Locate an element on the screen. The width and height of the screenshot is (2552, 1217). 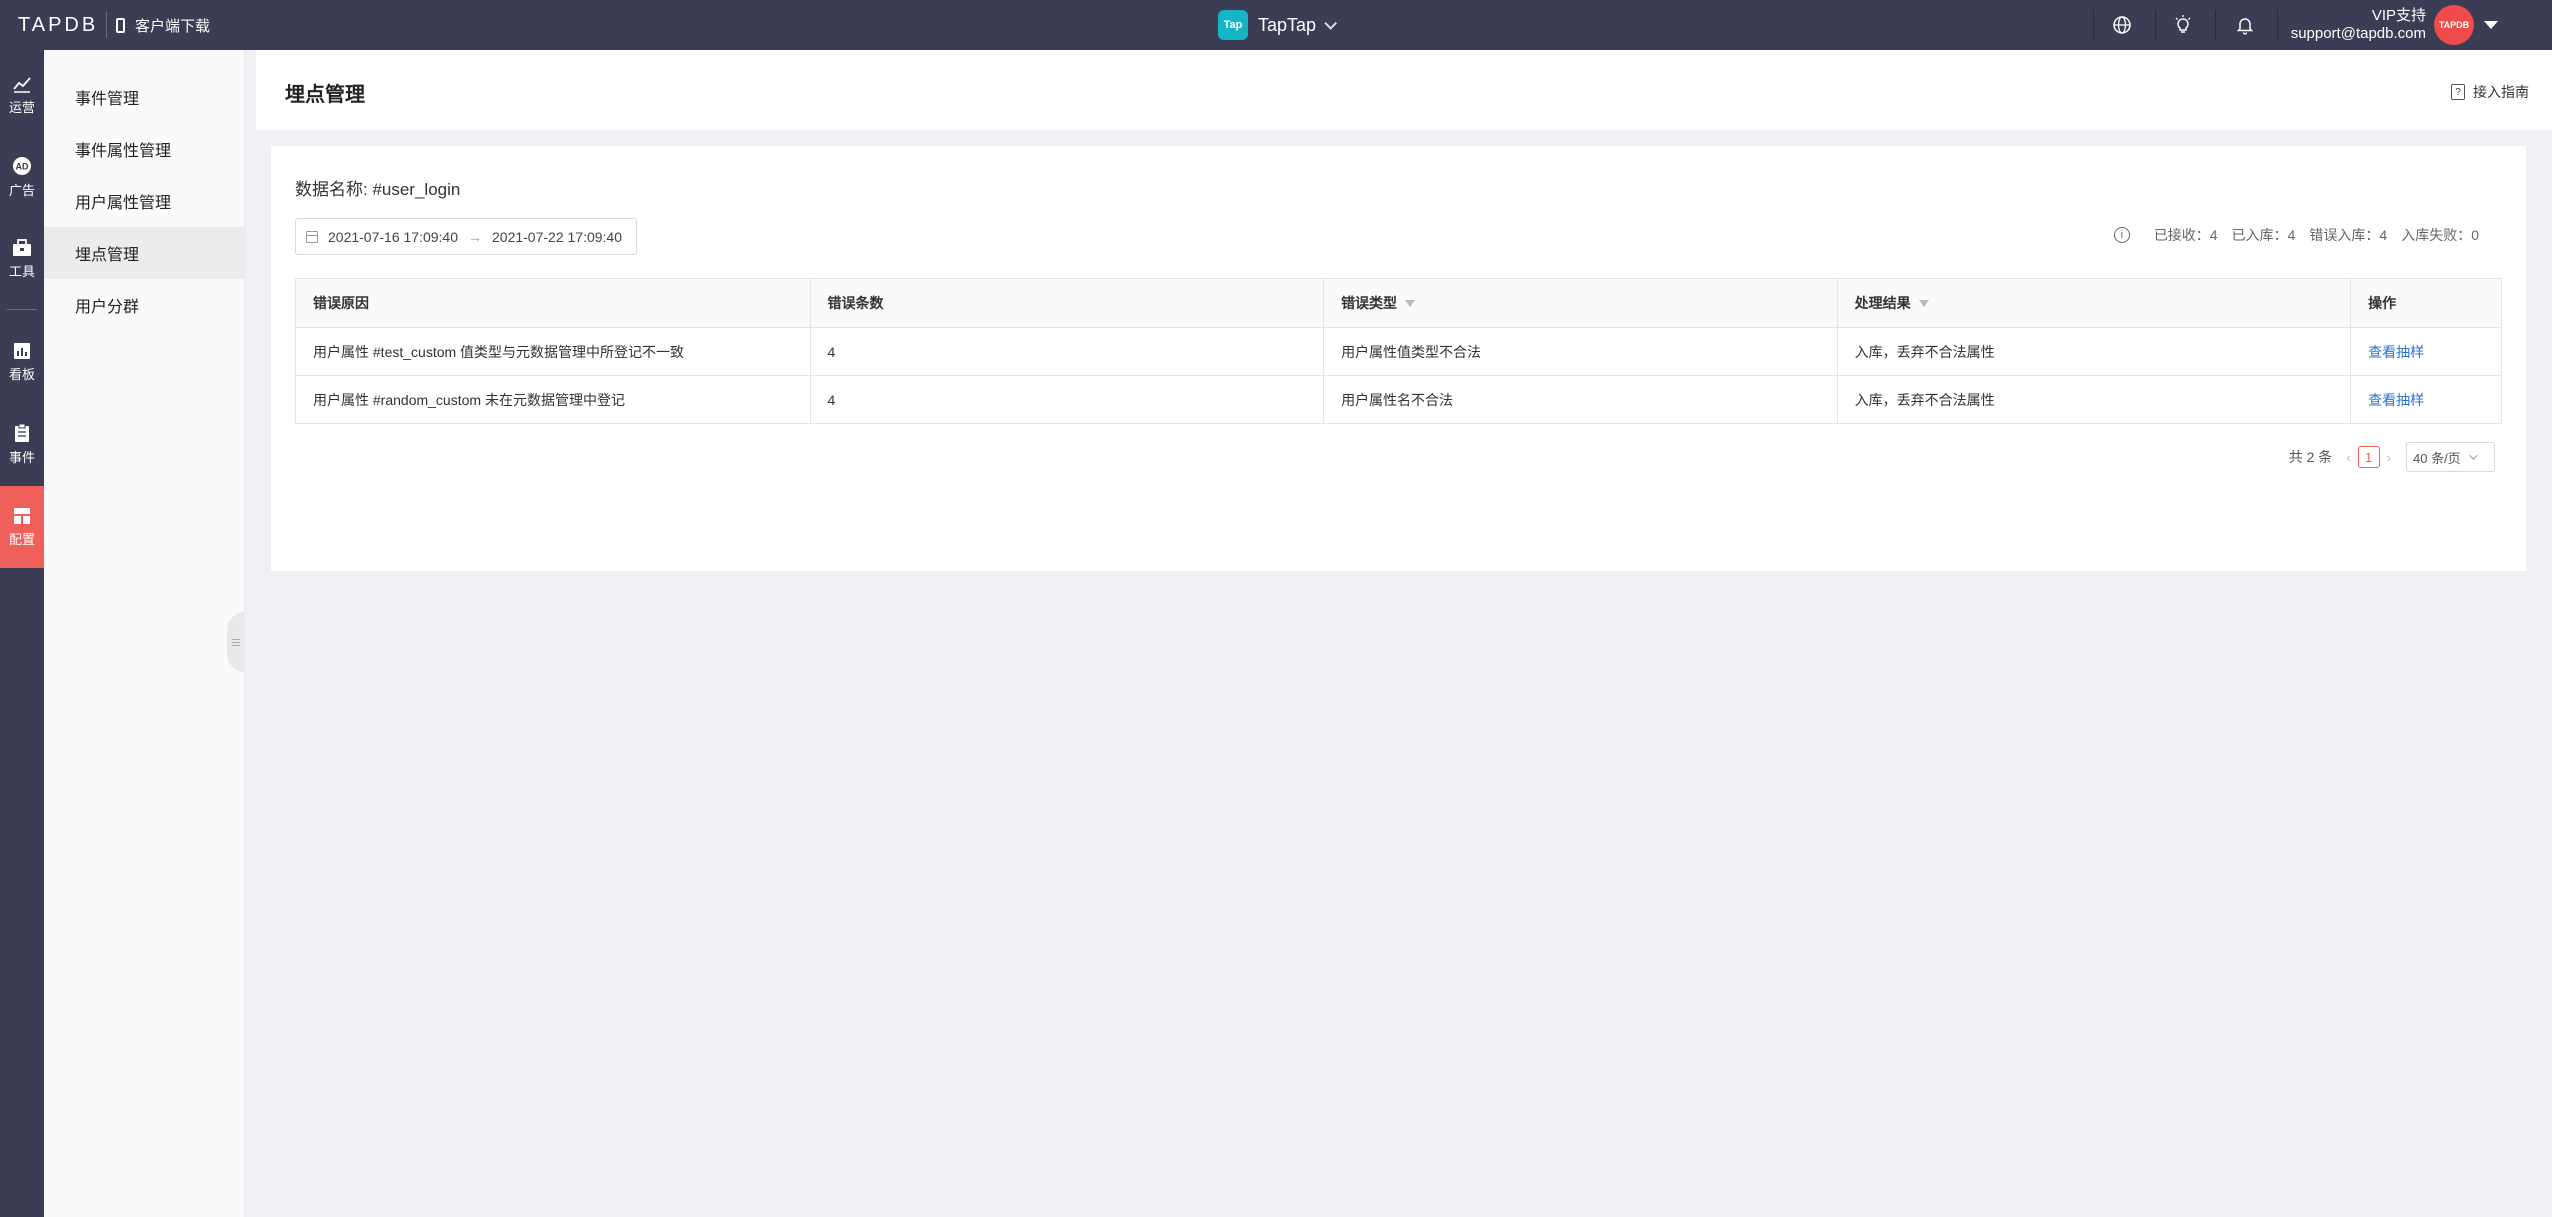
stat-failed: 入库失败：0 is located at coordinates (2440, 235).